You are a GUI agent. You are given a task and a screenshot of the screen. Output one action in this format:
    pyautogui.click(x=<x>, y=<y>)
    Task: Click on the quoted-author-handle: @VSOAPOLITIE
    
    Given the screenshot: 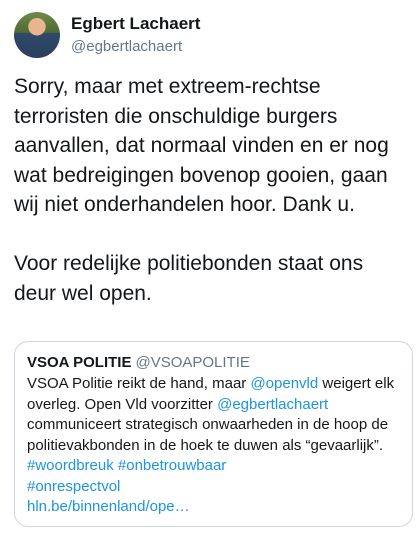 What is the action you would take?
    pyautogui.click(x=192, y=362)
    